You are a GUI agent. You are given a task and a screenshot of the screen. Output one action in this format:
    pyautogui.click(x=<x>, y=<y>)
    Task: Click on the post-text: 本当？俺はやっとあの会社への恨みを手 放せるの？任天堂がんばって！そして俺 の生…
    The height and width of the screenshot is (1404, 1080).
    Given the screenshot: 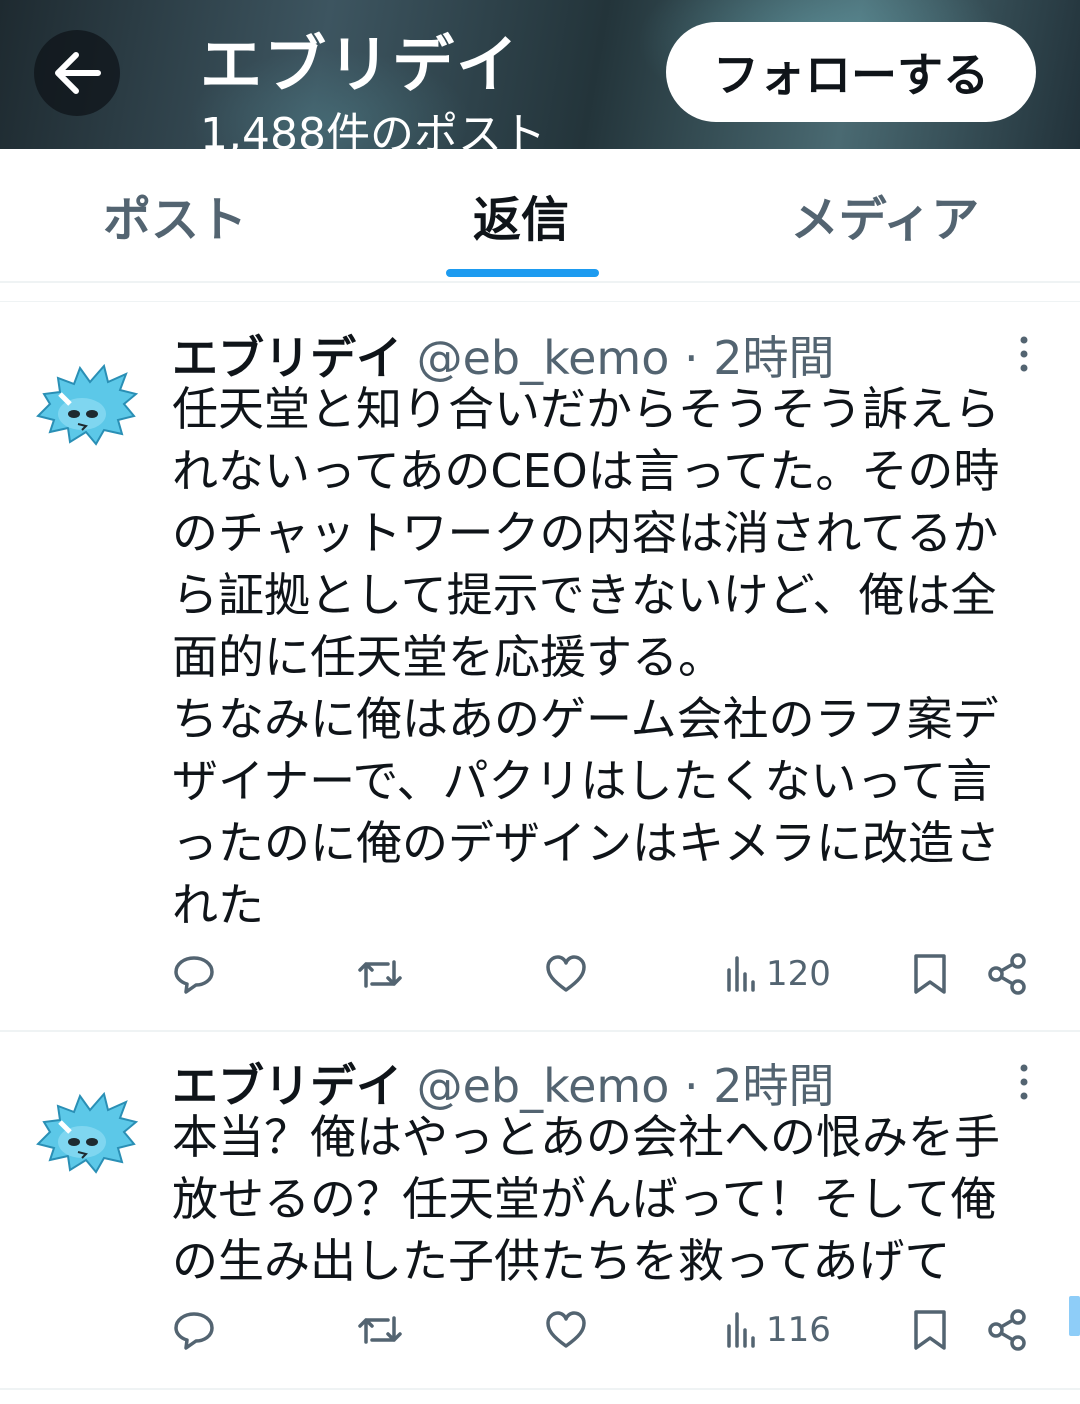 What is the action you would take?
    pyautogui.click(x=586, y=1199)
    